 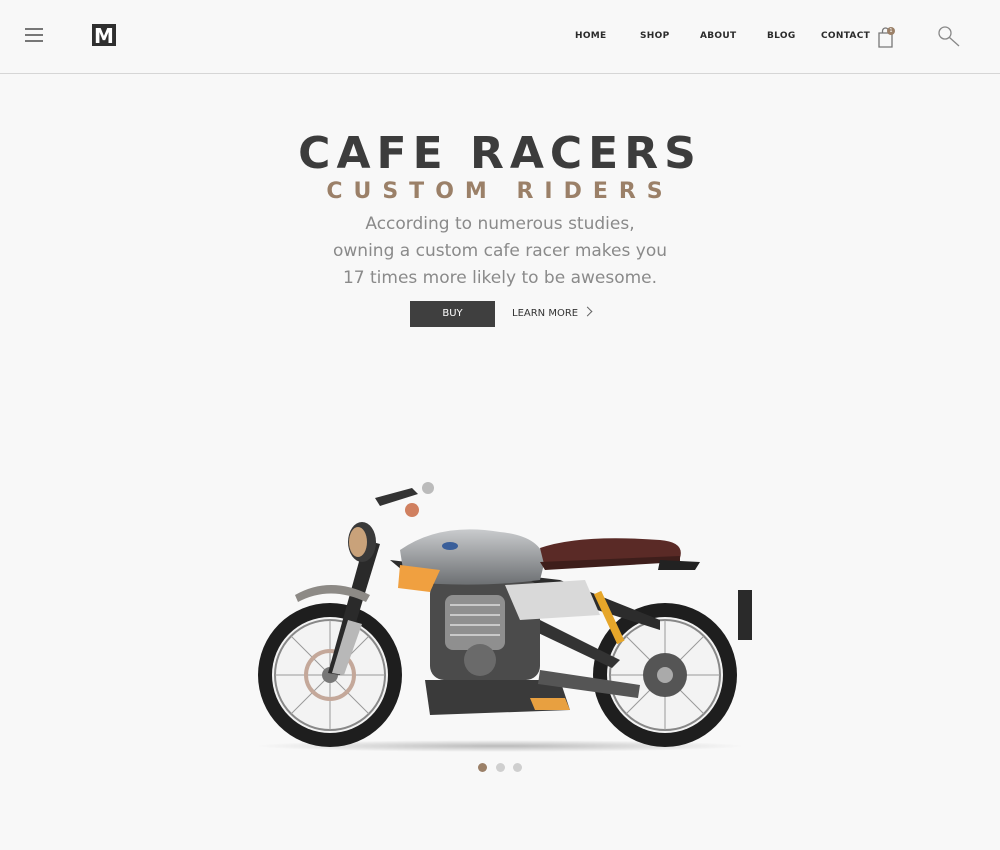 I want to click on hero-description-line: owning a custom cafe racer makes you, so click(x=500, y=251).